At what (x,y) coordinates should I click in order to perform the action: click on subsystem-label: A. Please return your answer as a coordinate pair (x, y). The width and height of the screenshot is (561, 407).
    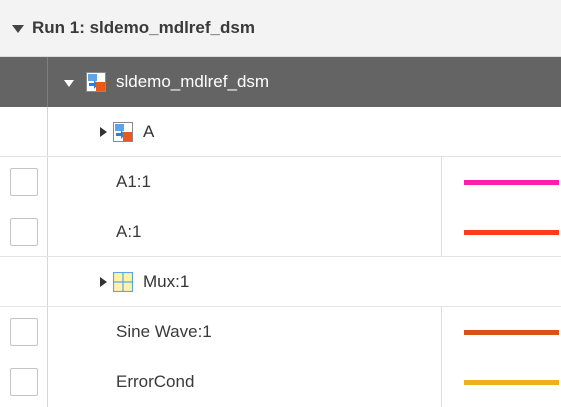
    Looking at the image, I should click on (149, 131).